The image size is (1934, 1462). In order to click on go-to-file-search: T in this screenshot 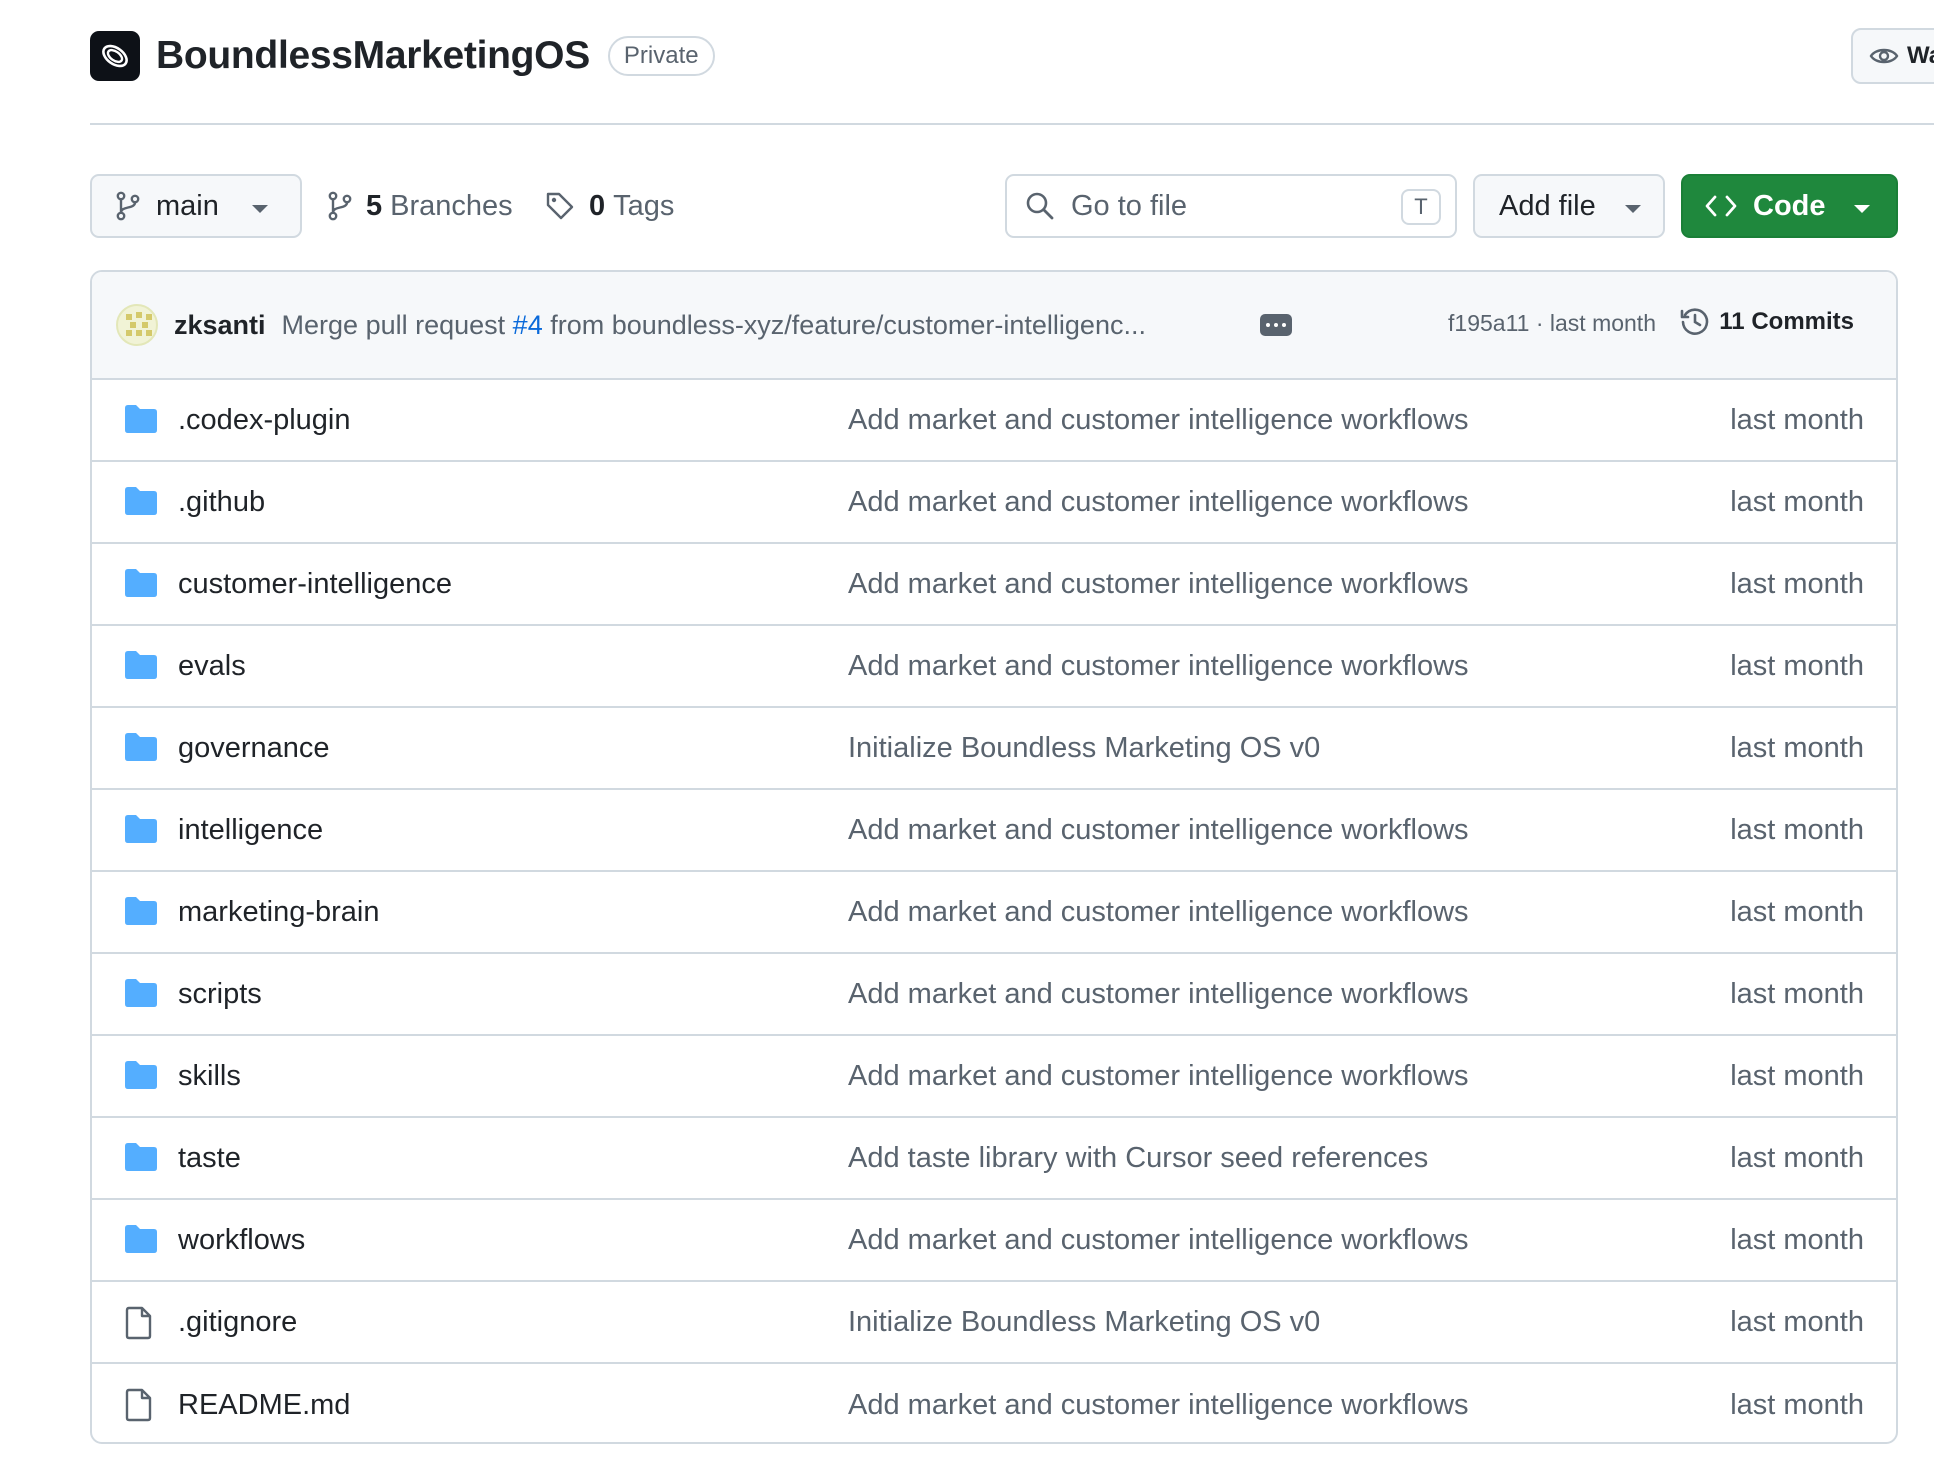, I will do `click(1231, 206)`.